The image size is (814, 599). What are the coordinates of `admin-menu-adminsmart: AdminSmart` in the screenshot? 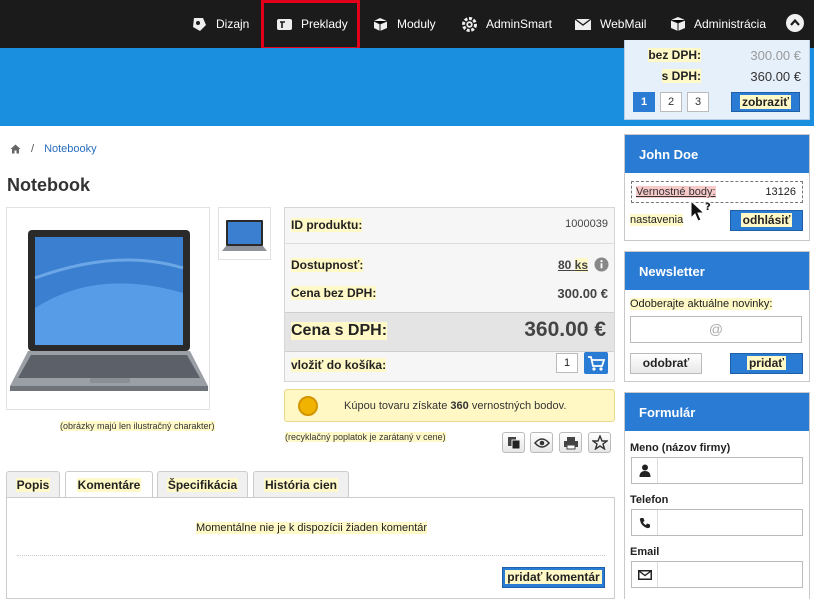 It's located at (506, 24).